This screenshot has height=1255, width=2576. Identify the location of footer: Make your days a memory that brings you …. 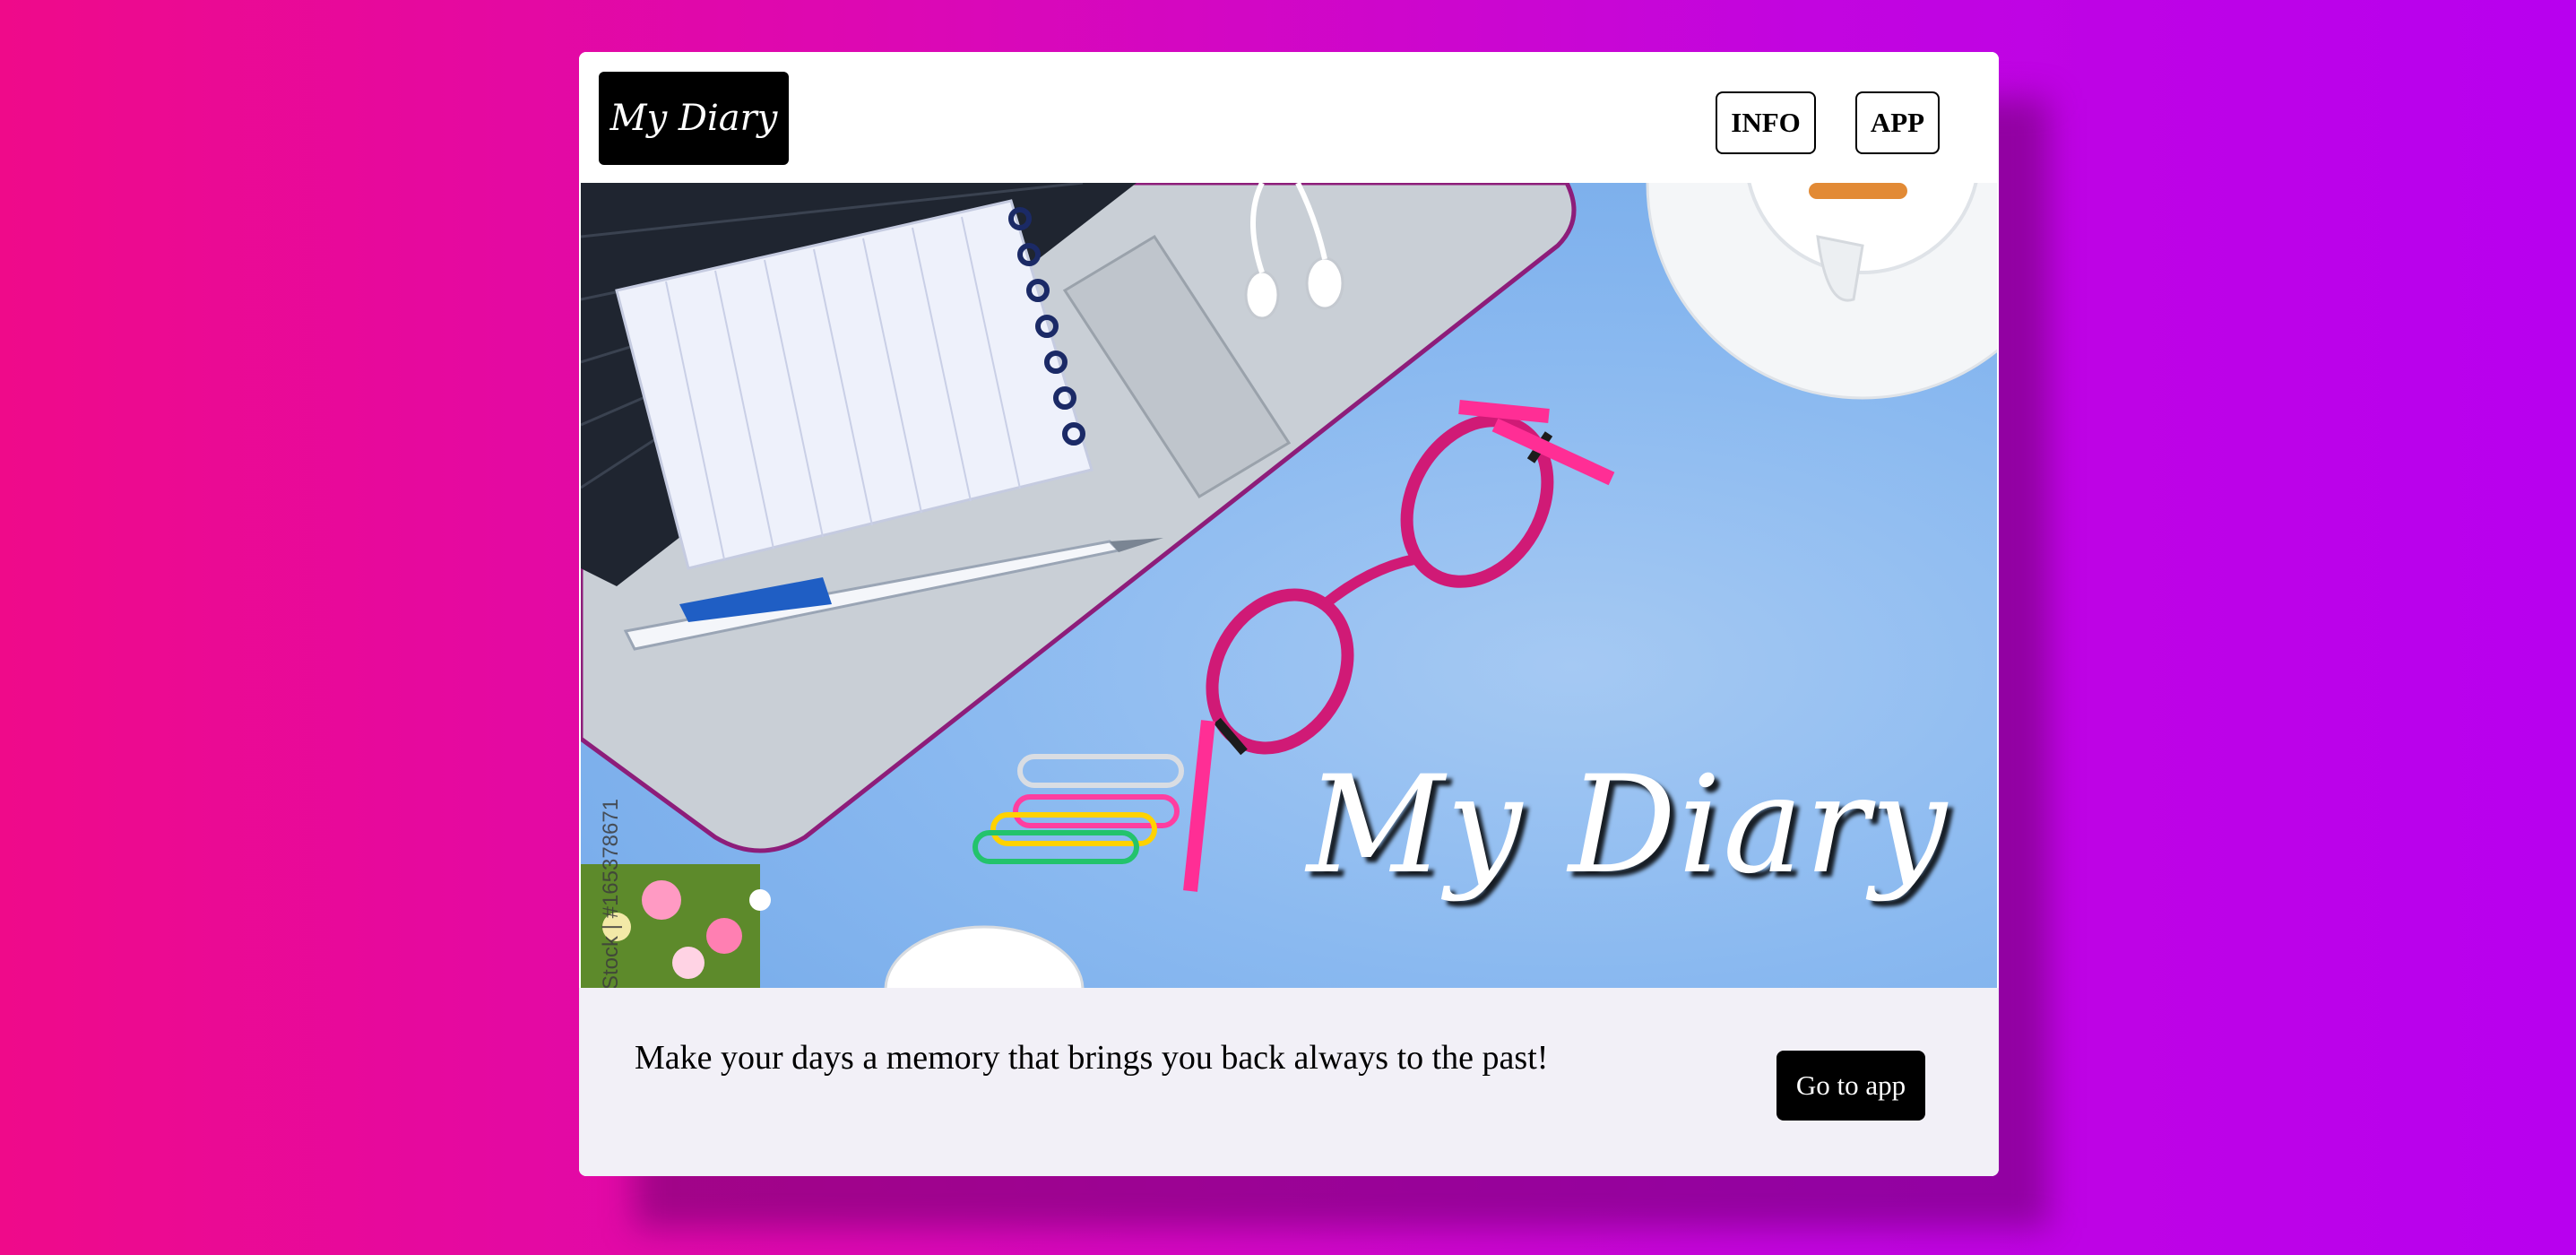
(1289, 1082).